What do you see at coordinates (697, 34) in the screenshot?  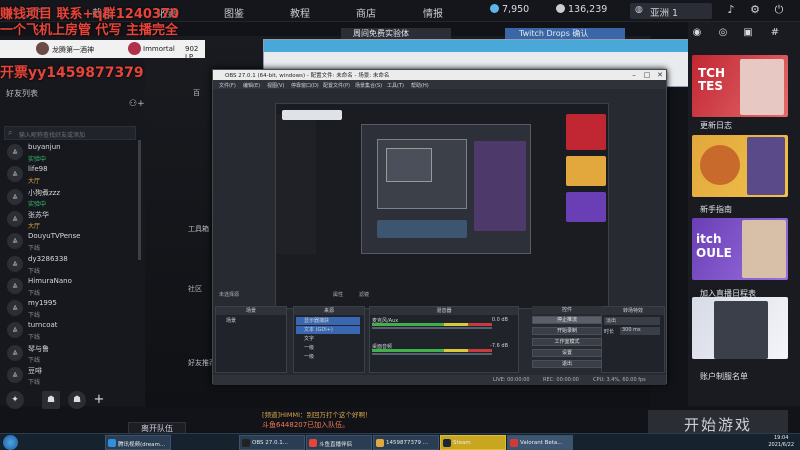 I see `steam-icon: ◉` at bounding box center [697, 34].